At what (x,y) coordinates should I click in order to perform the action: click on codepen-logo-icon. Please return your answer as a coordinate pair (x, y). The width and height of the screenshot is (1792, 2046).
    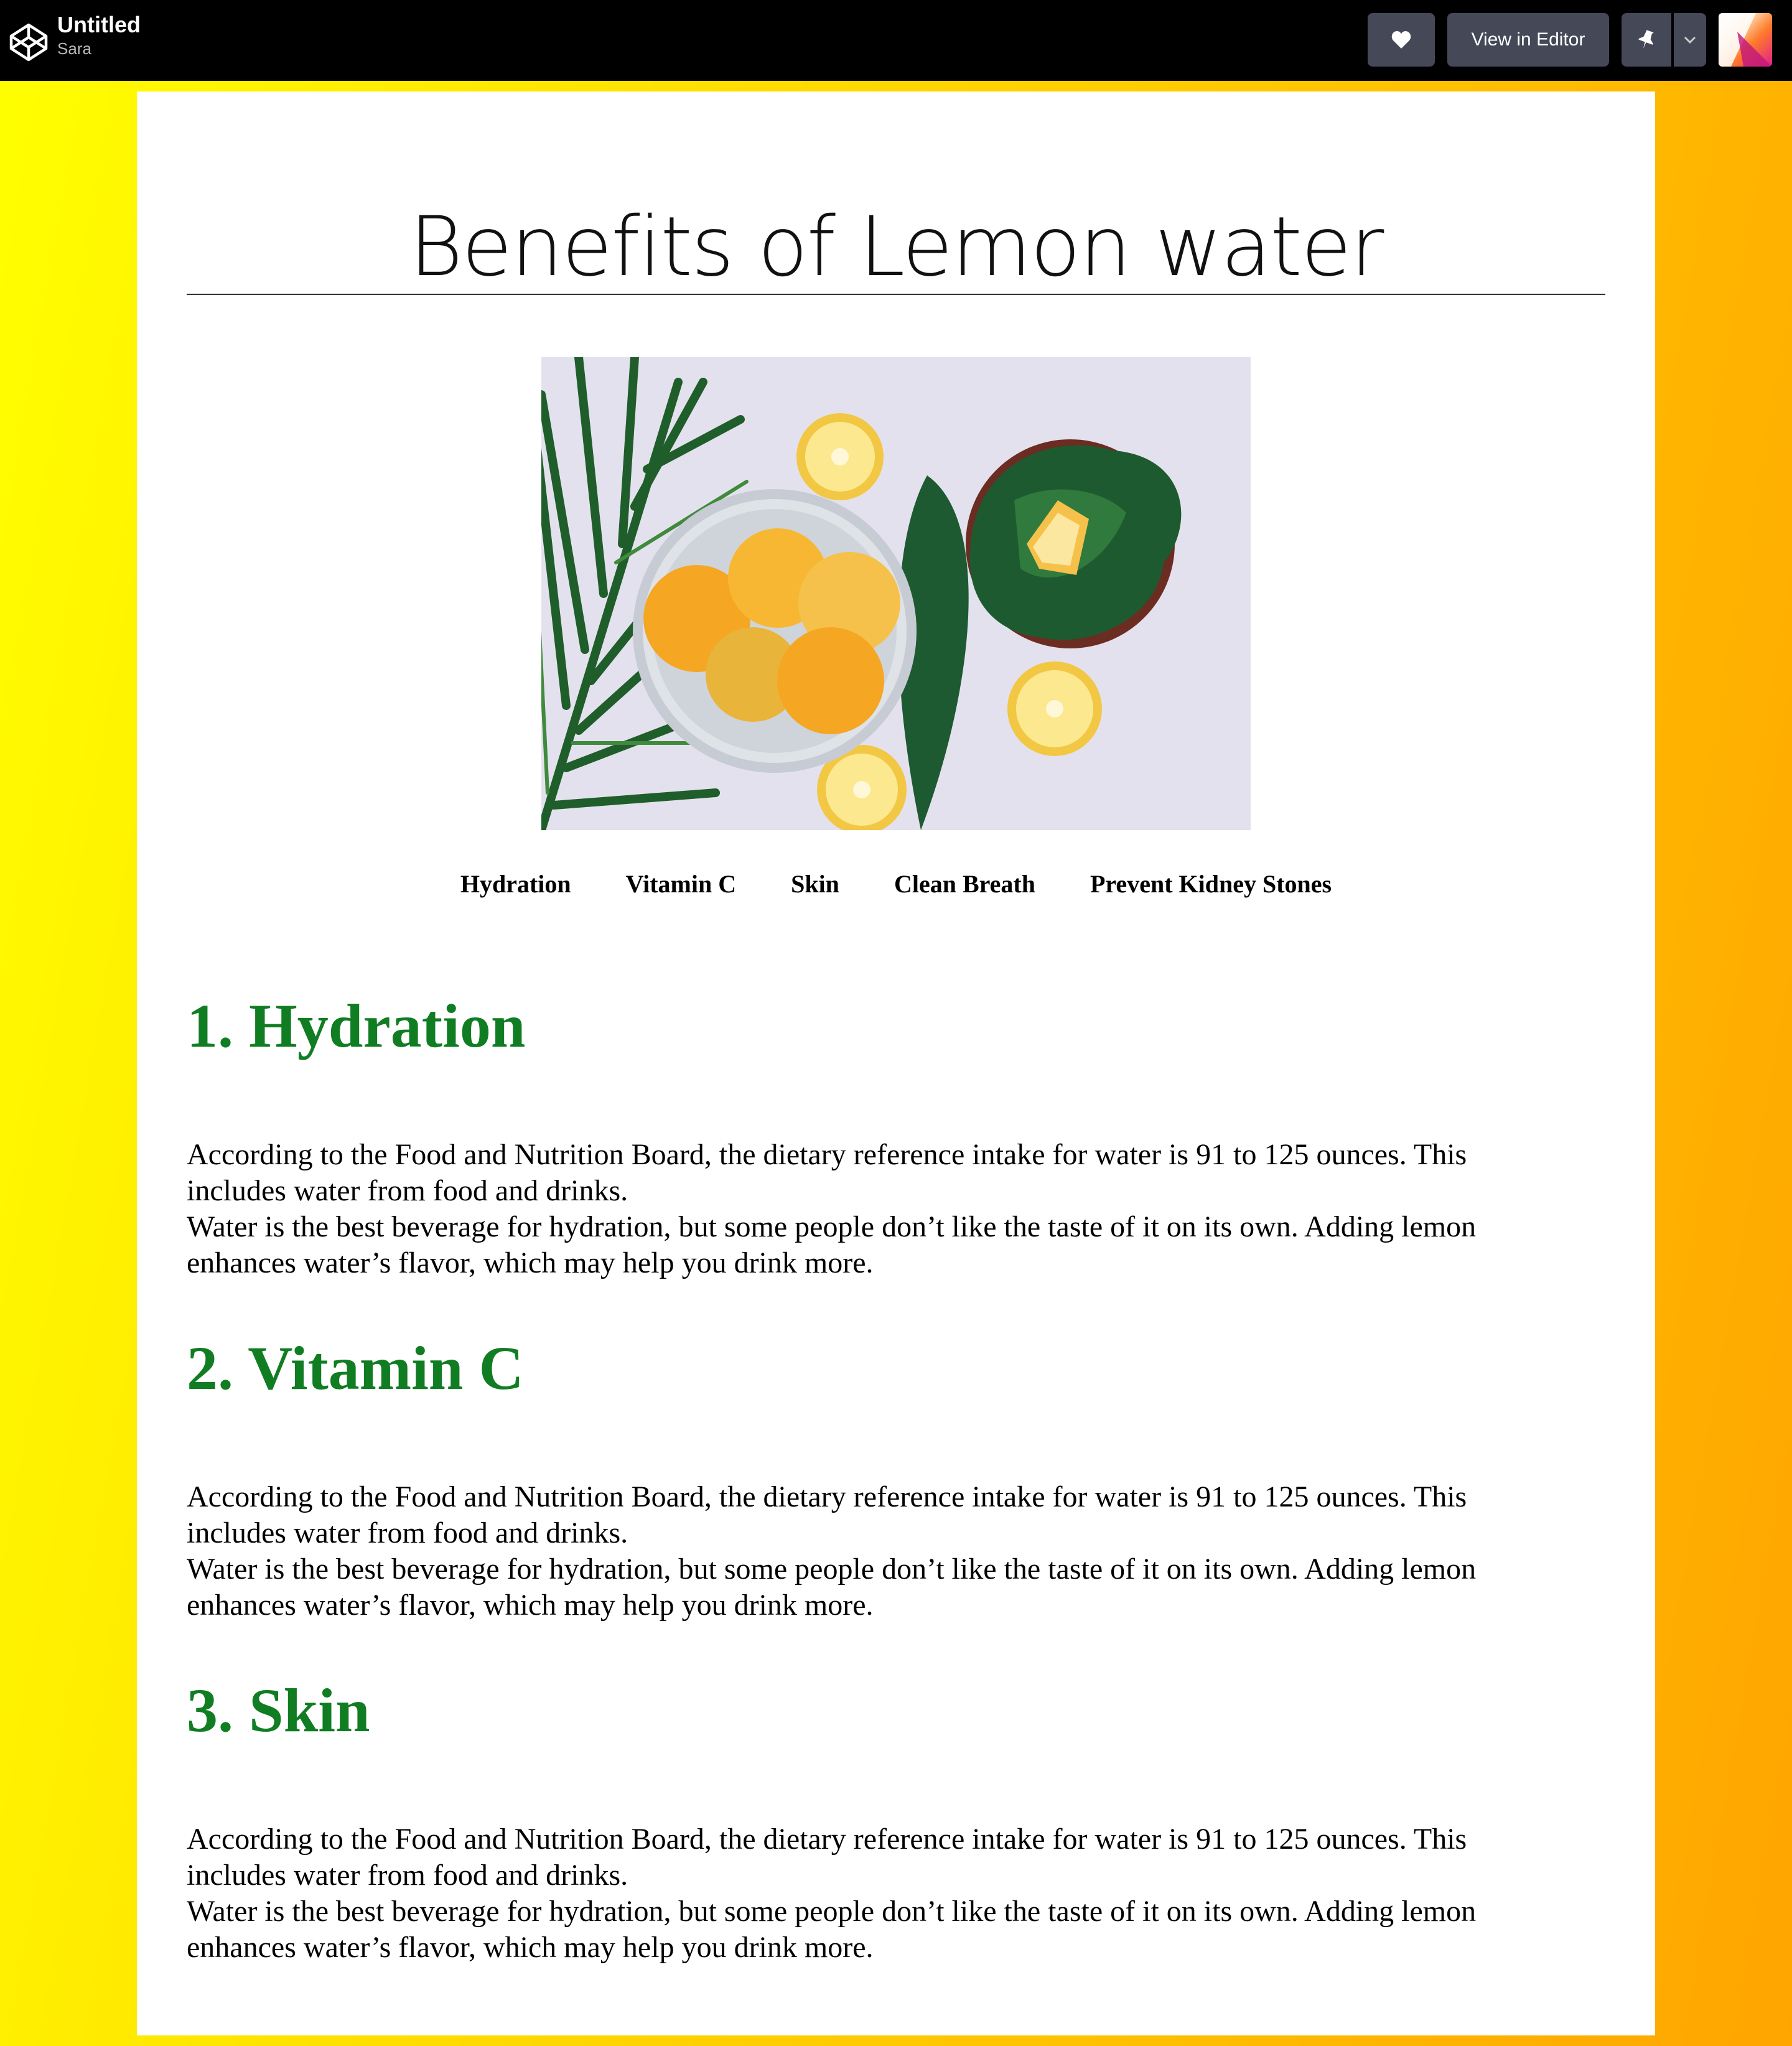
    Looking at the image, I should click on (29, 42).